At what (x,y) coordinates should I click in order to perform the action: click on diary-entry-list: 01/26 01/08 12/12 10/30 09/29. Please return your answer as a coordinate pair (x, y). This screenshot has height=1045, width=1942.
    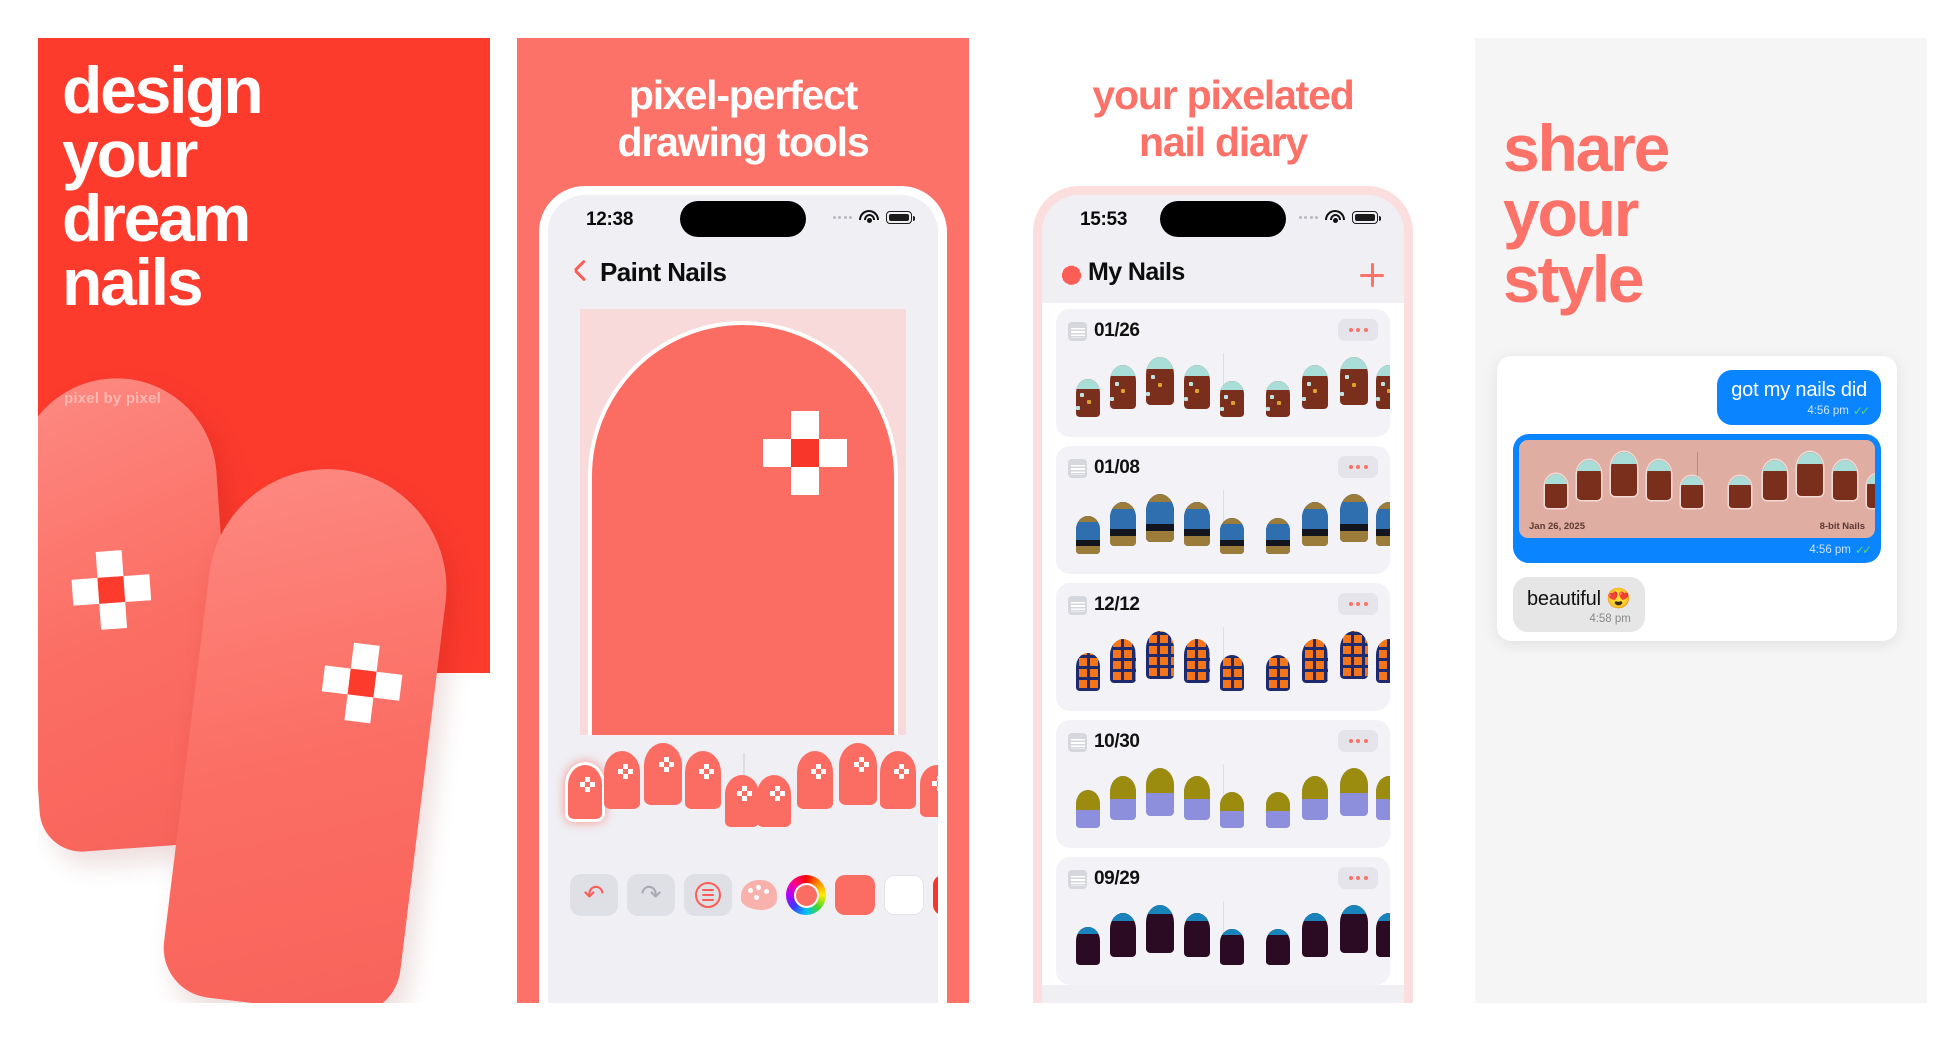
    Looking at the image, I should click on (1223, 644).